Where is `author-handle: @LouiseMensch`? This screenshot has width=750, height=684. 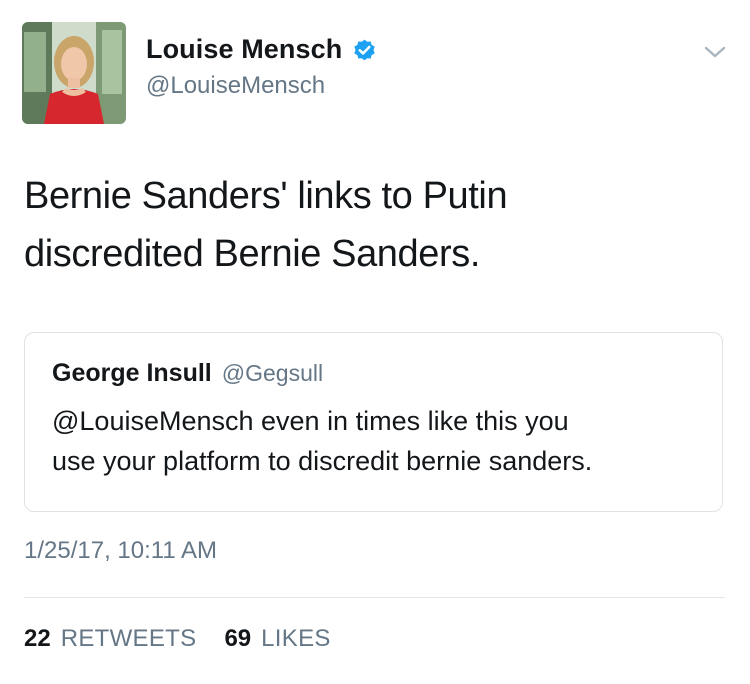 author-handle: @LouiseMensch is located at coordinates (235, 86).